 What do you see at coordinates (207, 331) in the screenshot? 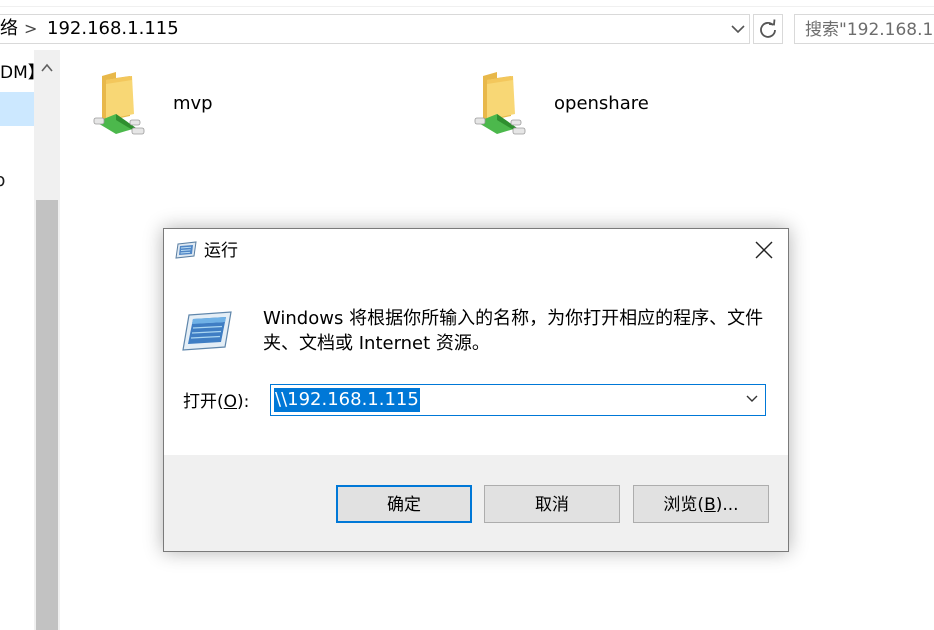
I see `run-large-icon` at bounding box center [207, 331].